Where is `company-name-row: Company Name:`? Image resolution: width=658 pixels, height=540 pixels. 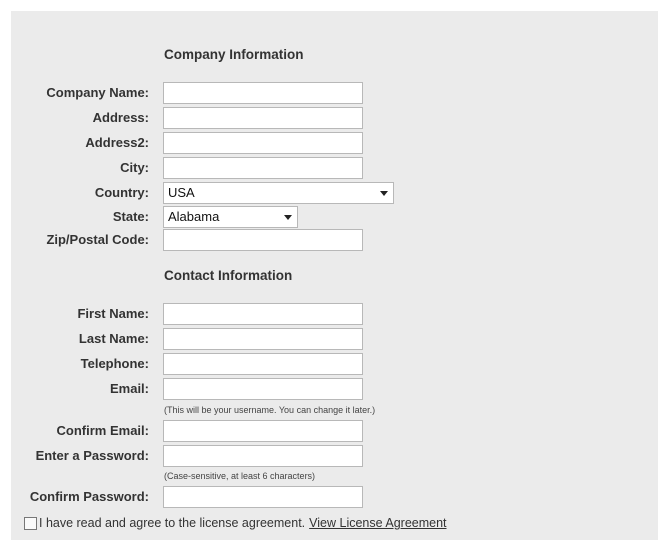
company-name-row: Company Name: is located at coordinates (334, 93).